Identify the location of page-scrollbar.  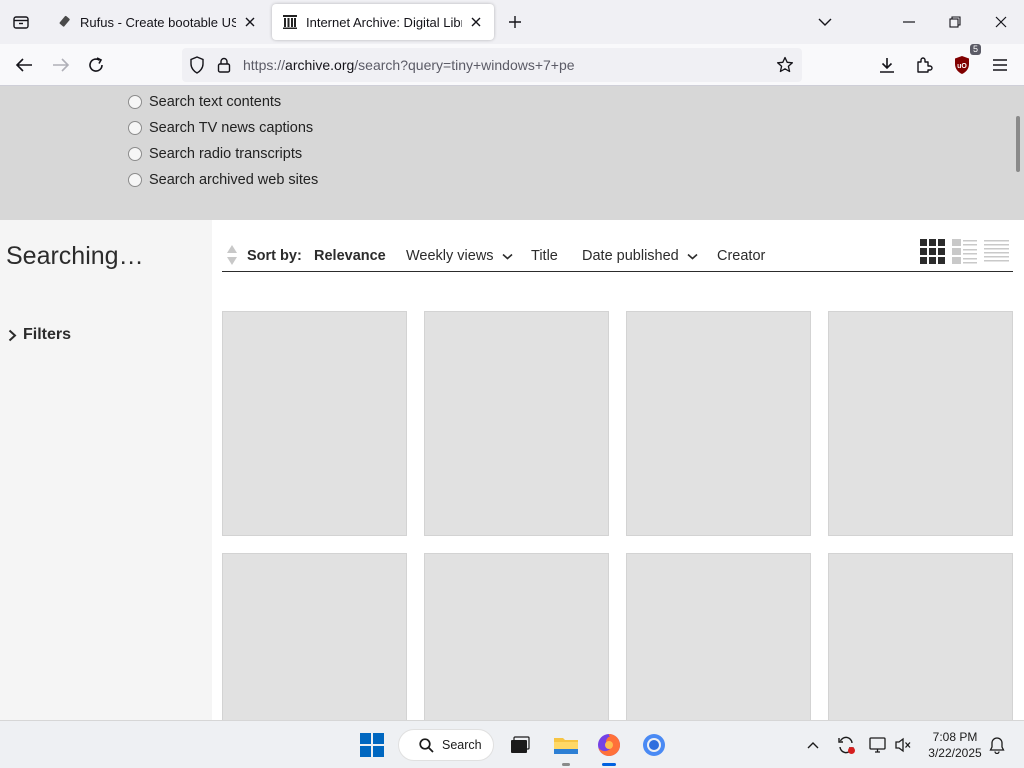
(1018, 144).